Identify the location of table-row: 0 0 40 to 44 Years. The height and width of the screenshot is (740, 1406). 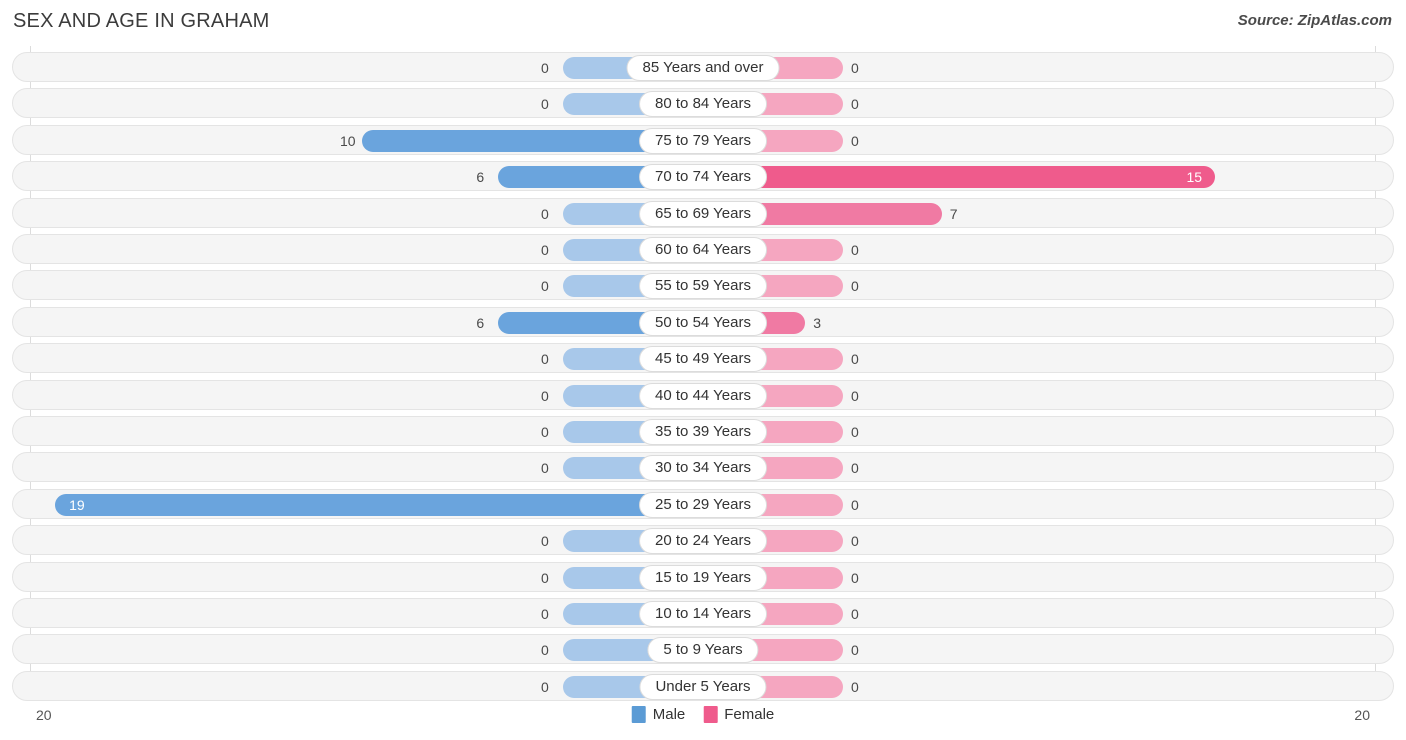
(703, 394).